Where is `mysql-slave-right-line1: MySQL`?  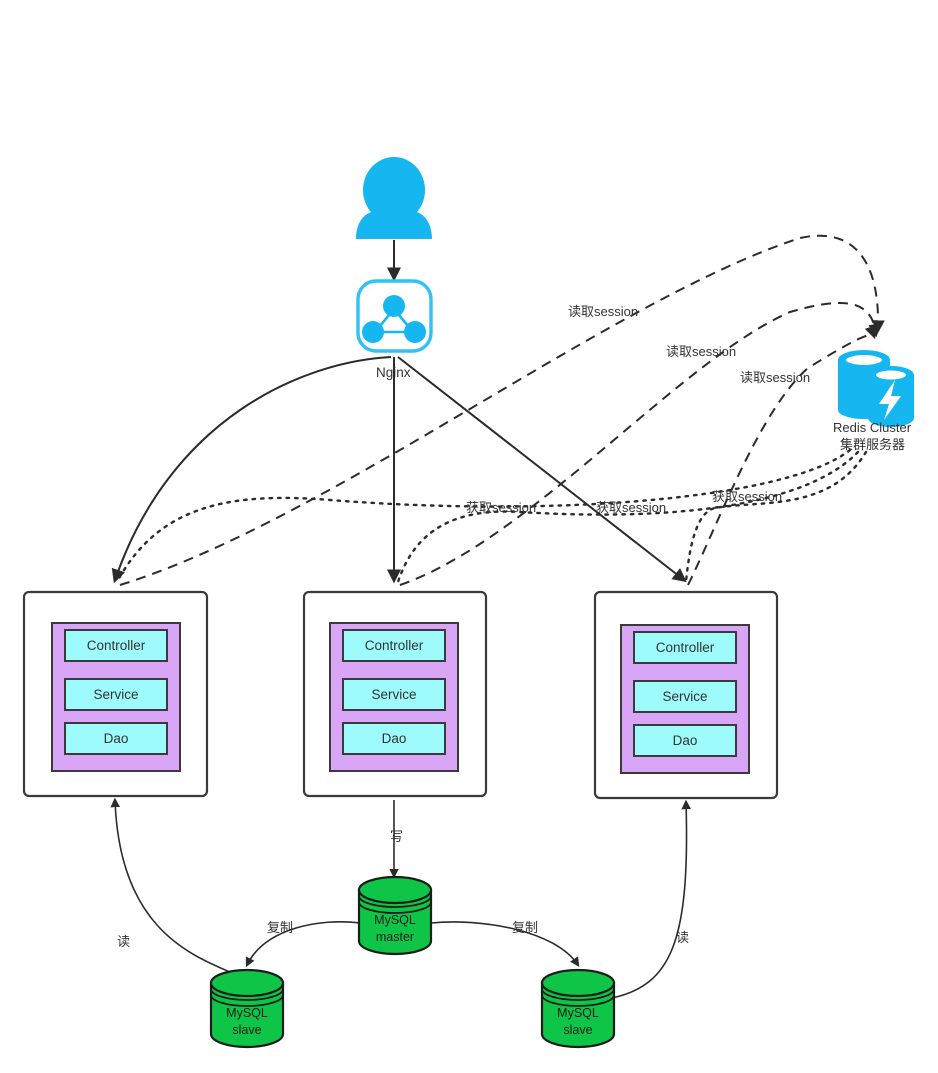
mysql-slave-right-line1: MySQL is located at coordinates (578, 1013).